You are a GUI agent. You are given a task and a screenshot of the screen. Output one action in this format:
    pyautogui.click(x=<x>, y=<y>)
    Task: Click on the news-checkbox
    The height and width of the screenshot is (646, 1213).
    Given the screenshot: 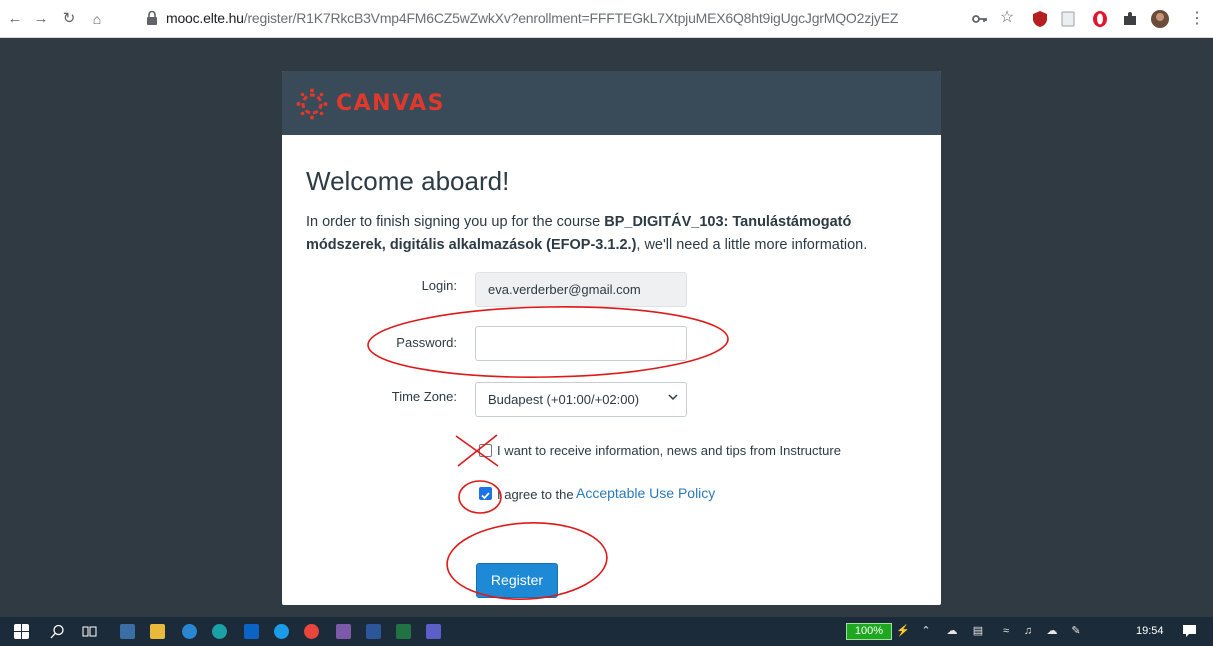 What is the action you would take?
    pyautogui.click(x=485, y=450)
    